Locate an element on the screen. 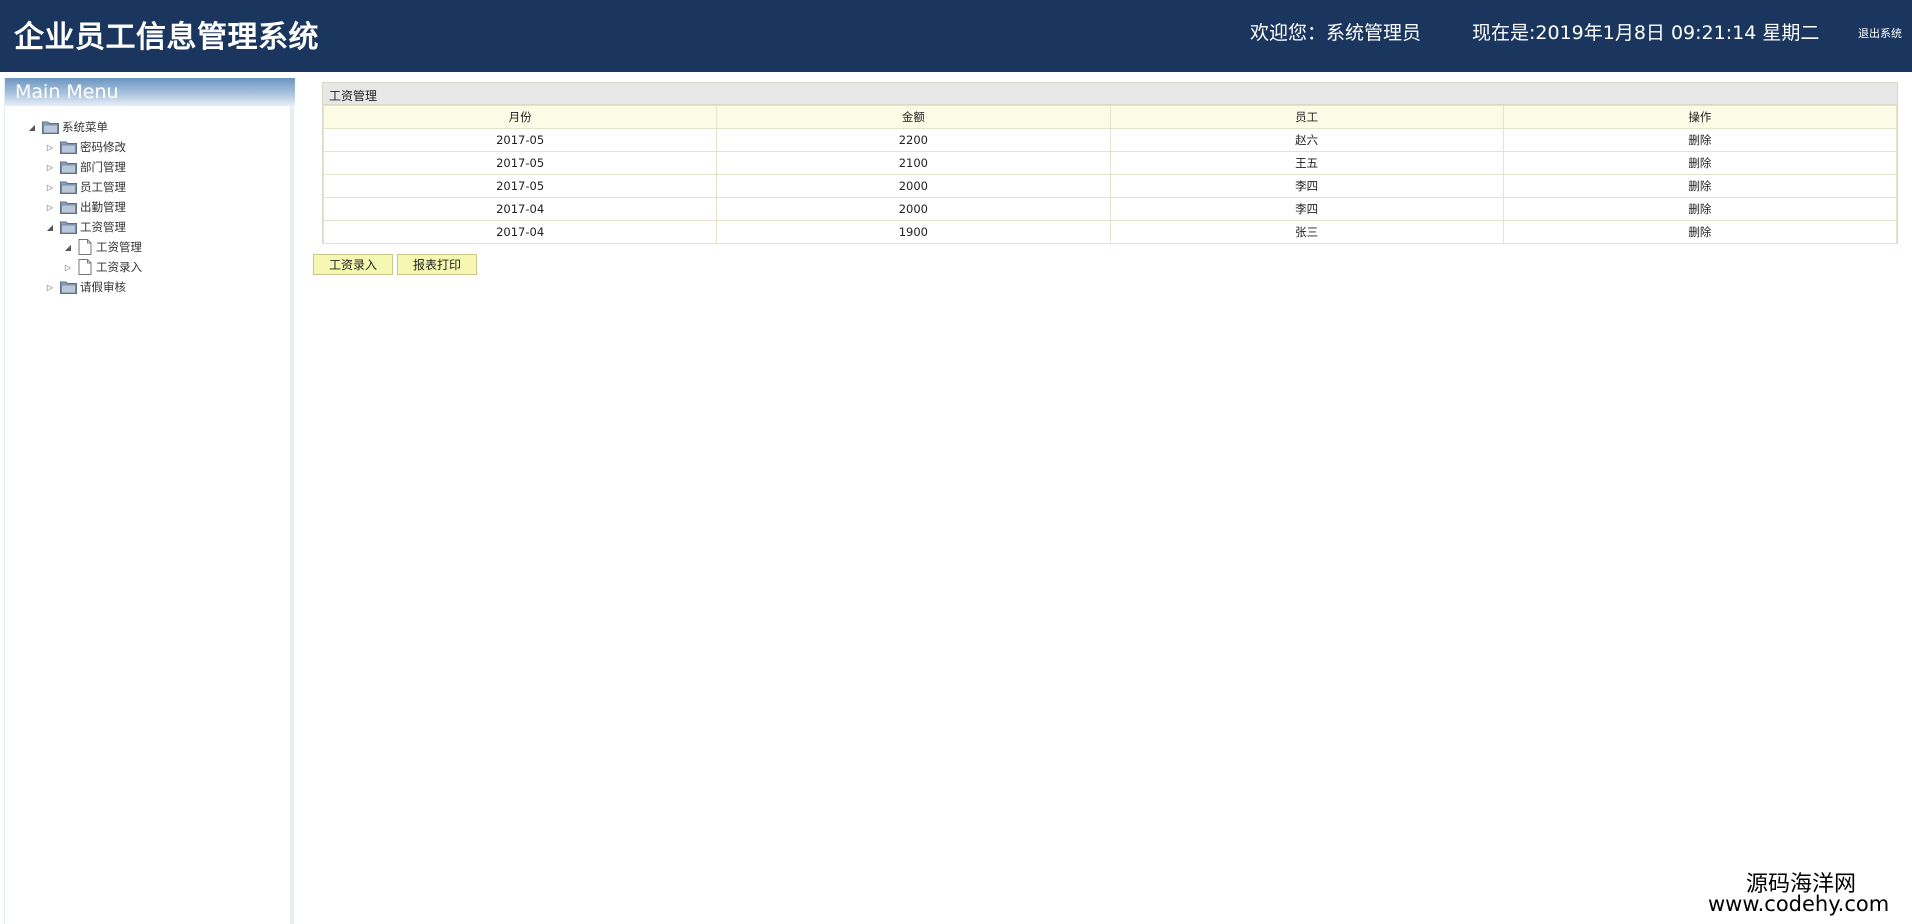  sidebar-item-password: ▷ 密码修改 is located at coordinates (84, 147).